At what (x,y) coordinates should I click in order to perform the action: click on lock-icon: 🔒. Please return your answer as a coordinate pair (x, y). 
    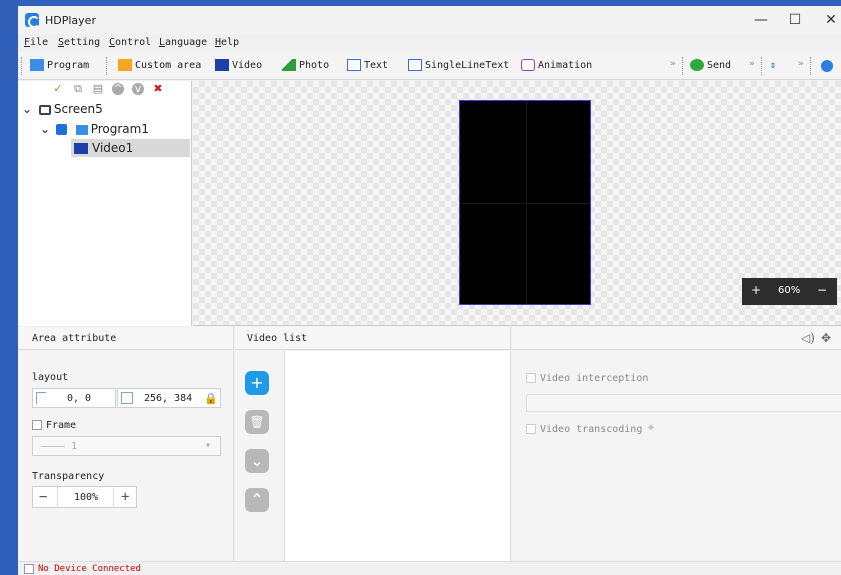
    Looking at the image, I should click on (211, 398).